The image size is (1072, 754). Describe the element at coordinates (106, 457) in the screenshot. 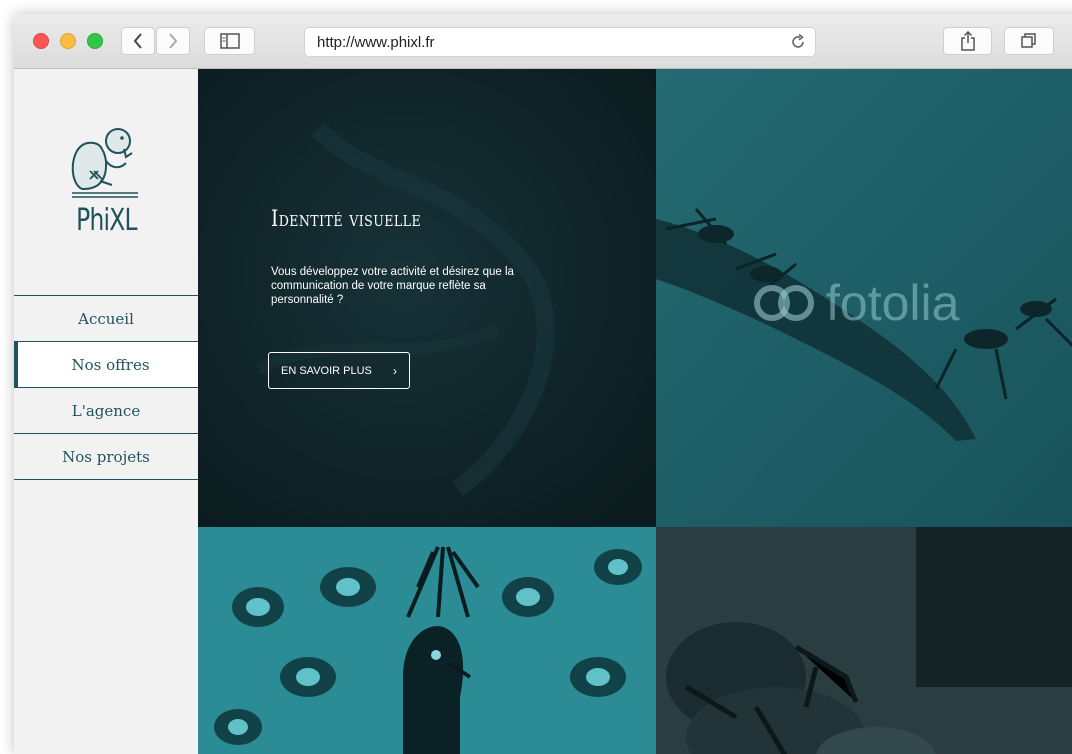

I see `nav-item-nos-projets: Nos projets` at that location.